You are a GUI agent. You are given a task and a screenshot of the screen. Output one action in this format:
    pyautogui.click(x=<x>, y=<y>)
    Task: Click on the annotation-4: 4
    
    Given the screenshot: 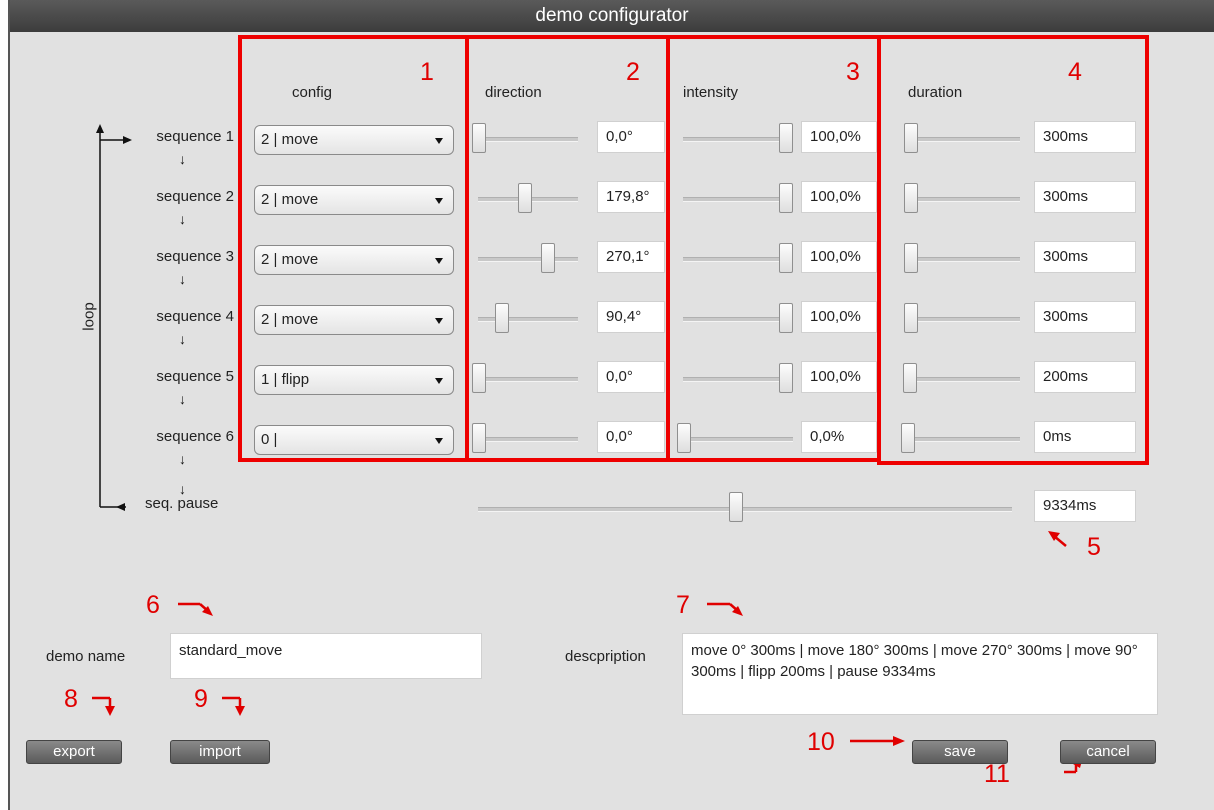 What is the action you would take?
    pyautogui.click(x=1075, y=72)
    